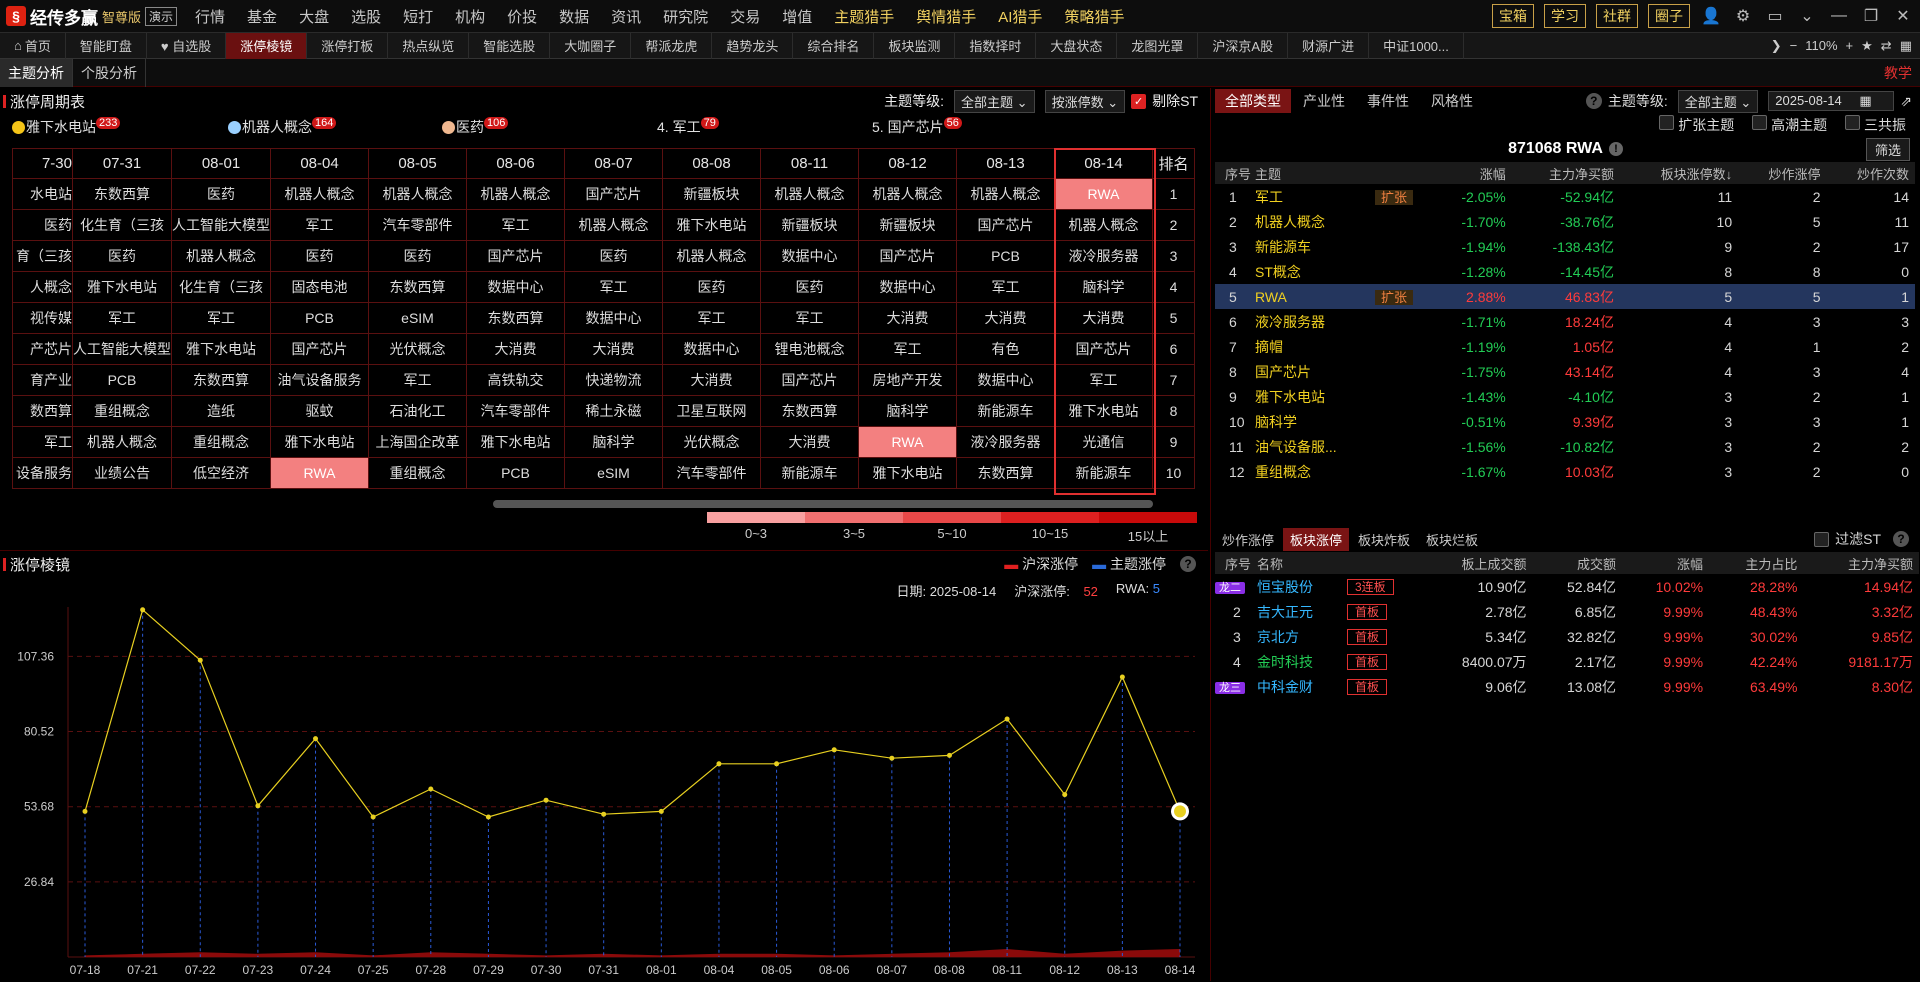 The width and height of the screenshot is (1920, 982). What do you see at coordinates (1615, 149) in the screenshot?
I see `info-icon: !` at bounding box center [1615, 149].